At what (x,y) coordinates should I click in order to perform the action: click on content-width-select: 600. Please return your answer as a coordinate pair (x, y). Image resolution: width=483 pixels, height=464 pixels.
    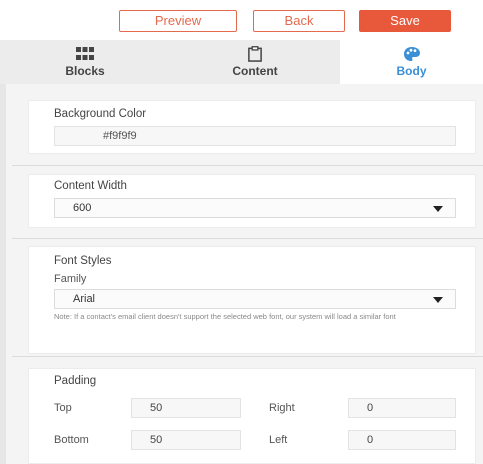
    Looking at the image, I should click on (255, 208).